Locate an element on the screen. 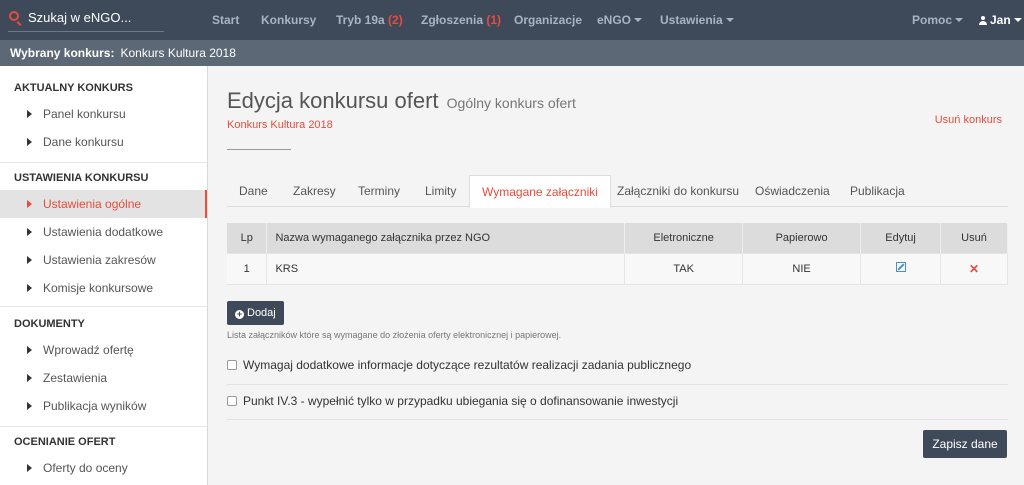 This screenshot has height=485, width=1024. page-subtitle: Ogólny konkurs ofert is located at coordinates (511, 103).